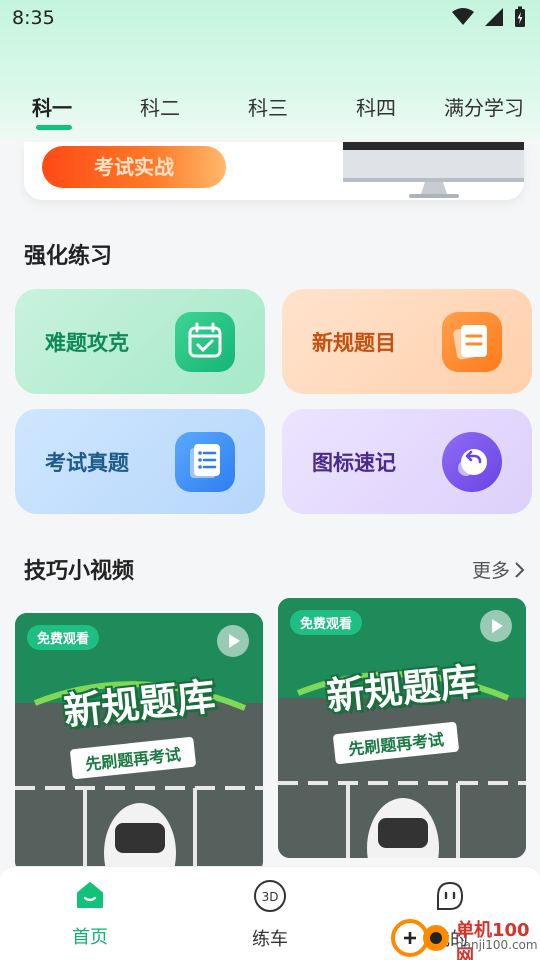  Describe the element at coordinates (90, 895) in the screenshot. I see `home-icon` at that location.